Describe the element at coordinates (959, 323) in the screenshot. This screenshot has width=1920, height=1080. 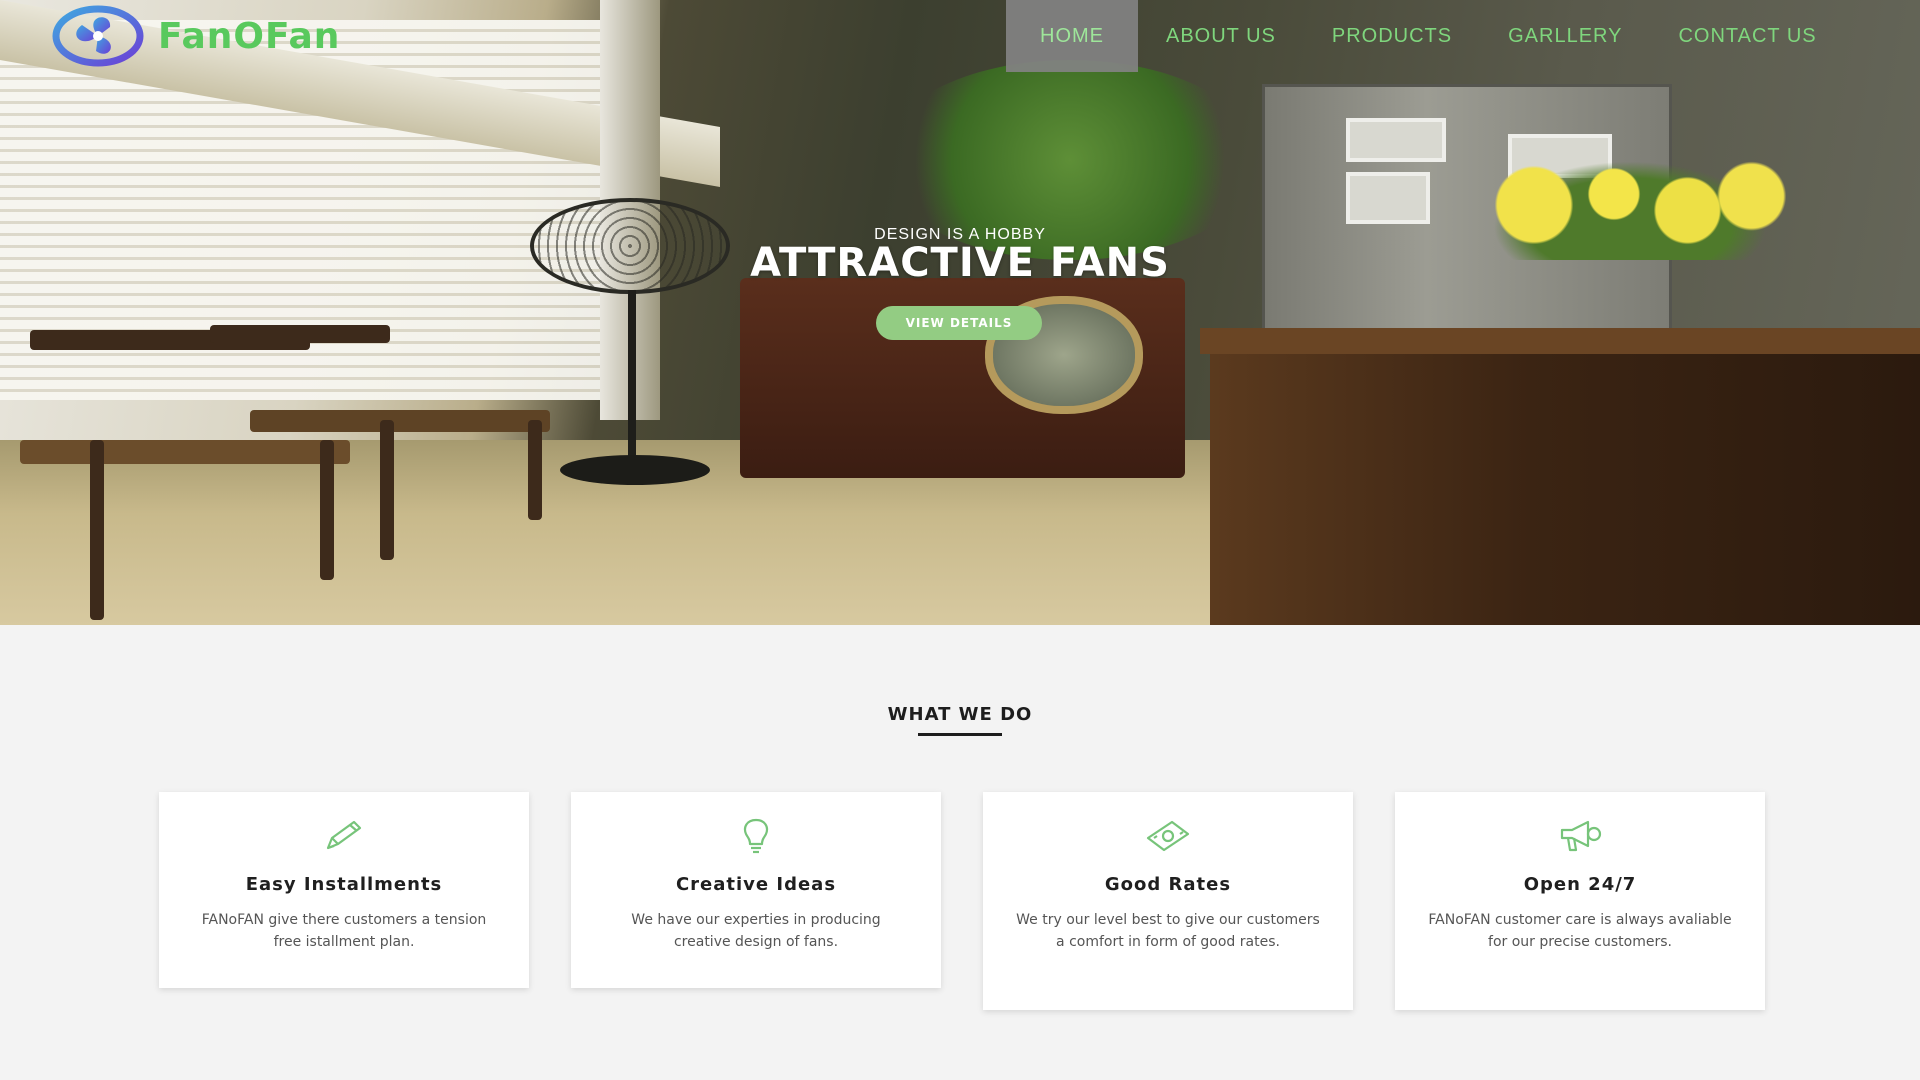
I see `view-details-button: VIEW DETAILS` at that location.